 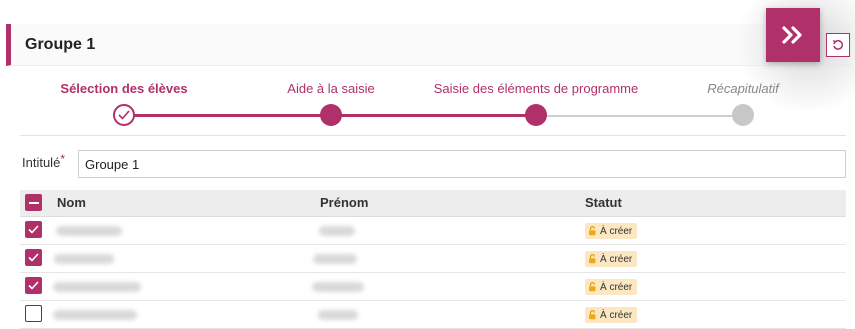 I want to click on step-dot-saisie, so click(x=536, y=115).